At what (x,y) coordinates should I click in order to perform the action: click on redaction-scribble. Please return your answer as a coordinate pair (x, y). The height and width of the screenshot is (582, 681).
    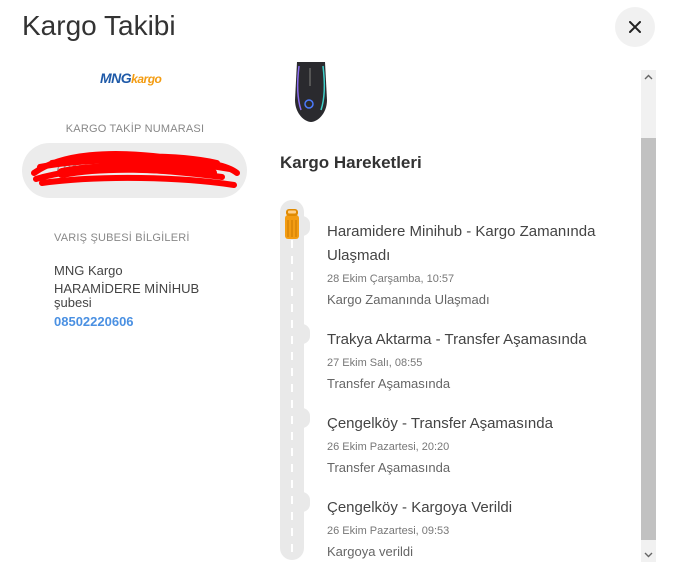
    Looking at the image, I should click on (135, 169).